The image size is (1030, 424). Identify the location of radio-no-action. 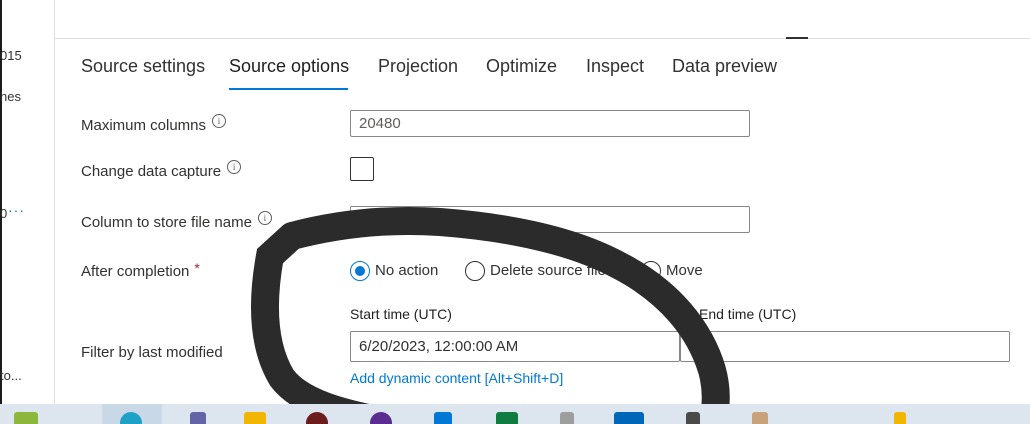
(360, 271).